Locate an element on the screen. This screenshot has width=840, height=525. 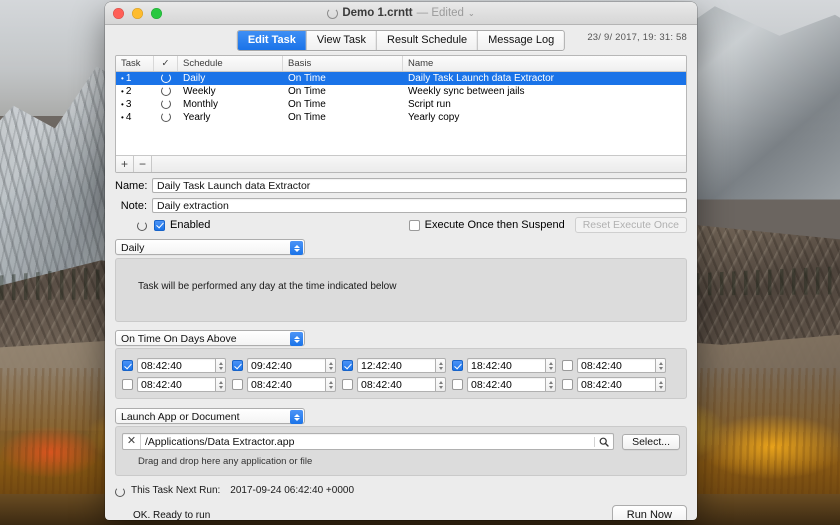
row-schedule: Yearly is located at coordinates (197, 117).